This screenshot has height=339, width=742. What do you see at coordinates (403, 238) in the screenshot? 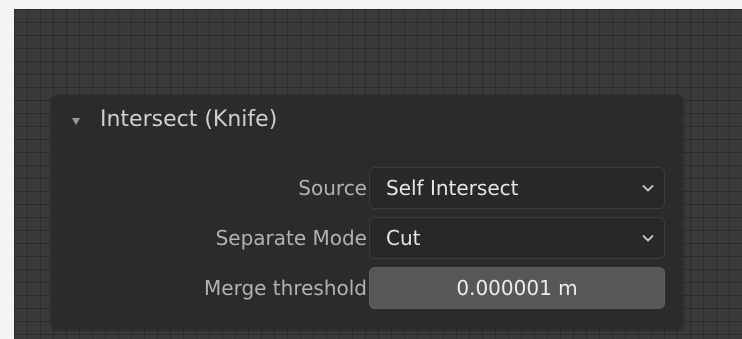
I see `separate-mode-value: Cut` at bounding box center [403, 238].